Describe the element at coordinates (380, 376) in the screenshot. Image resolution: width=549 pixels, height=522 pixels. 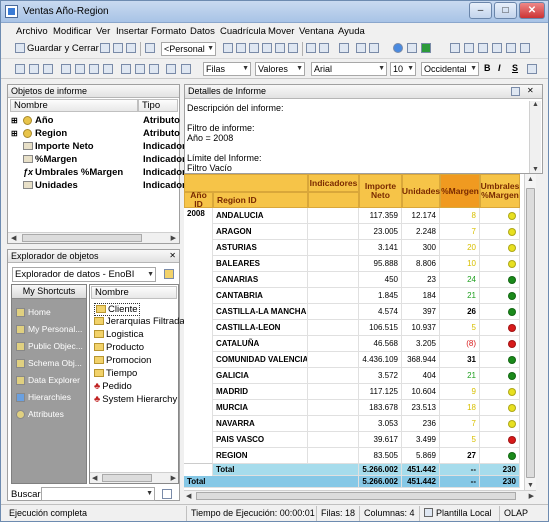
I see `importe-cell: 3.572` at that location.